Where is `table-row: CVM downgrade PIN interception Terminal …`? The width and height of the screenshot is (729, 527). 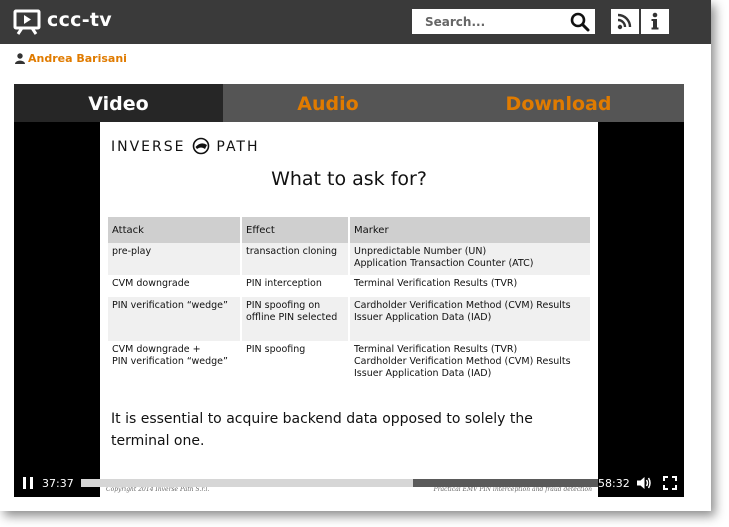
table-row: CVM downgrade PIN interception Terminal … is located at coordinates (350, 286).